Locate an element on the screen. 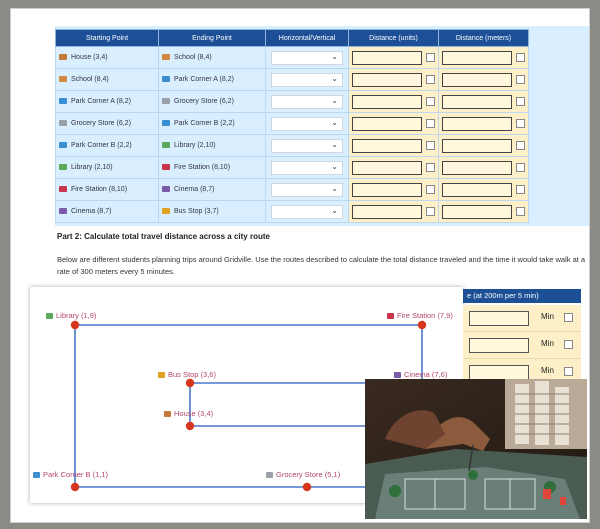 This screenshot has height=529, width=600. start-cell: Library (2,10) is located at coordinates (107, 167).